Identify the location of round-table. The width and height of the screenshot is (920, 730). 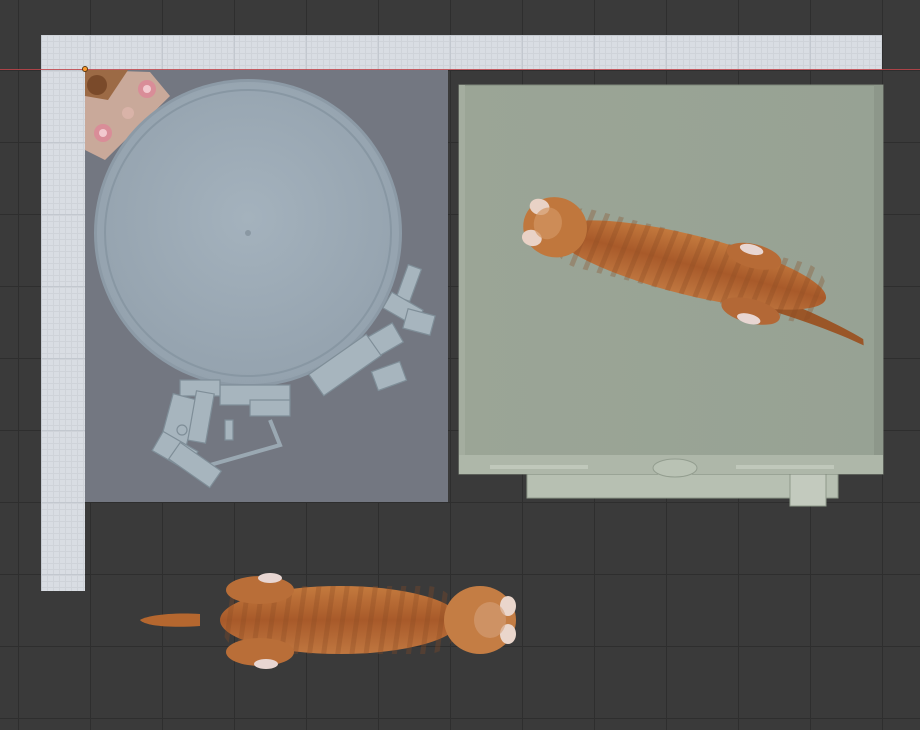
(248, 233).